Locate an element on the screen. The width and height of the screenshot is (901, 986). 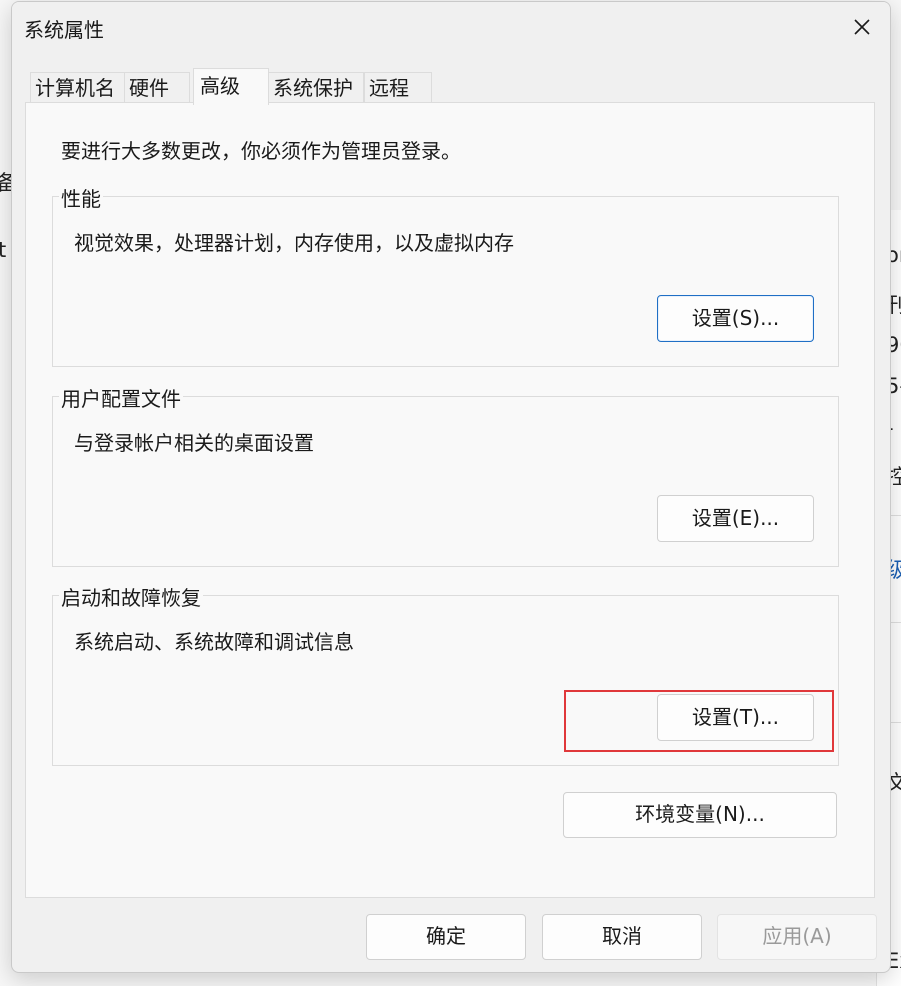
group-title: 用户配置文件 is located at coordinates (121, 397).